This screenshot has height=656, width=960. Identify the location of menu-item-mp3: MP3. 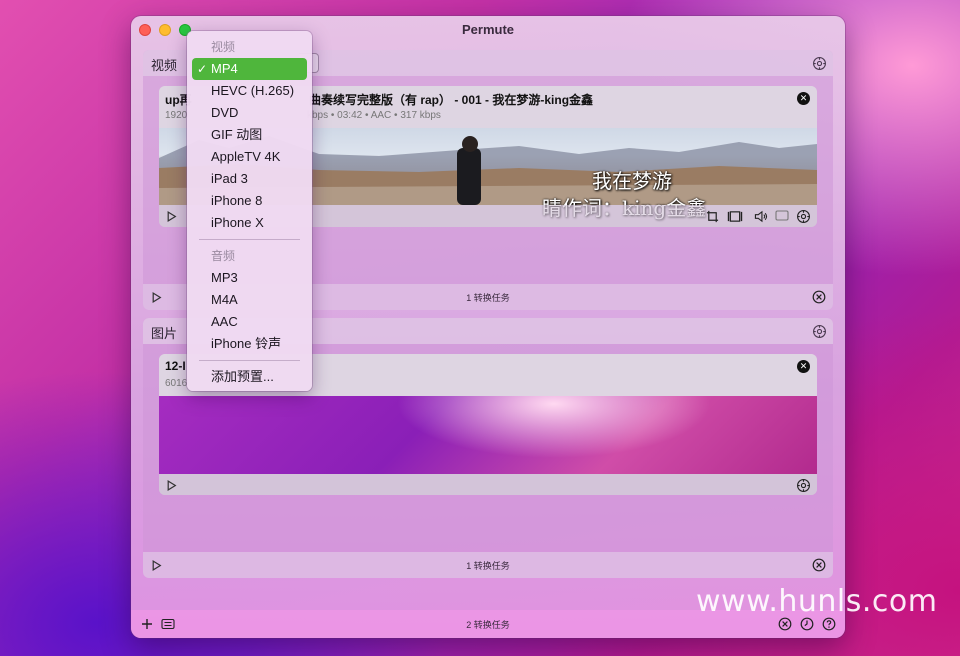
(249, 278).